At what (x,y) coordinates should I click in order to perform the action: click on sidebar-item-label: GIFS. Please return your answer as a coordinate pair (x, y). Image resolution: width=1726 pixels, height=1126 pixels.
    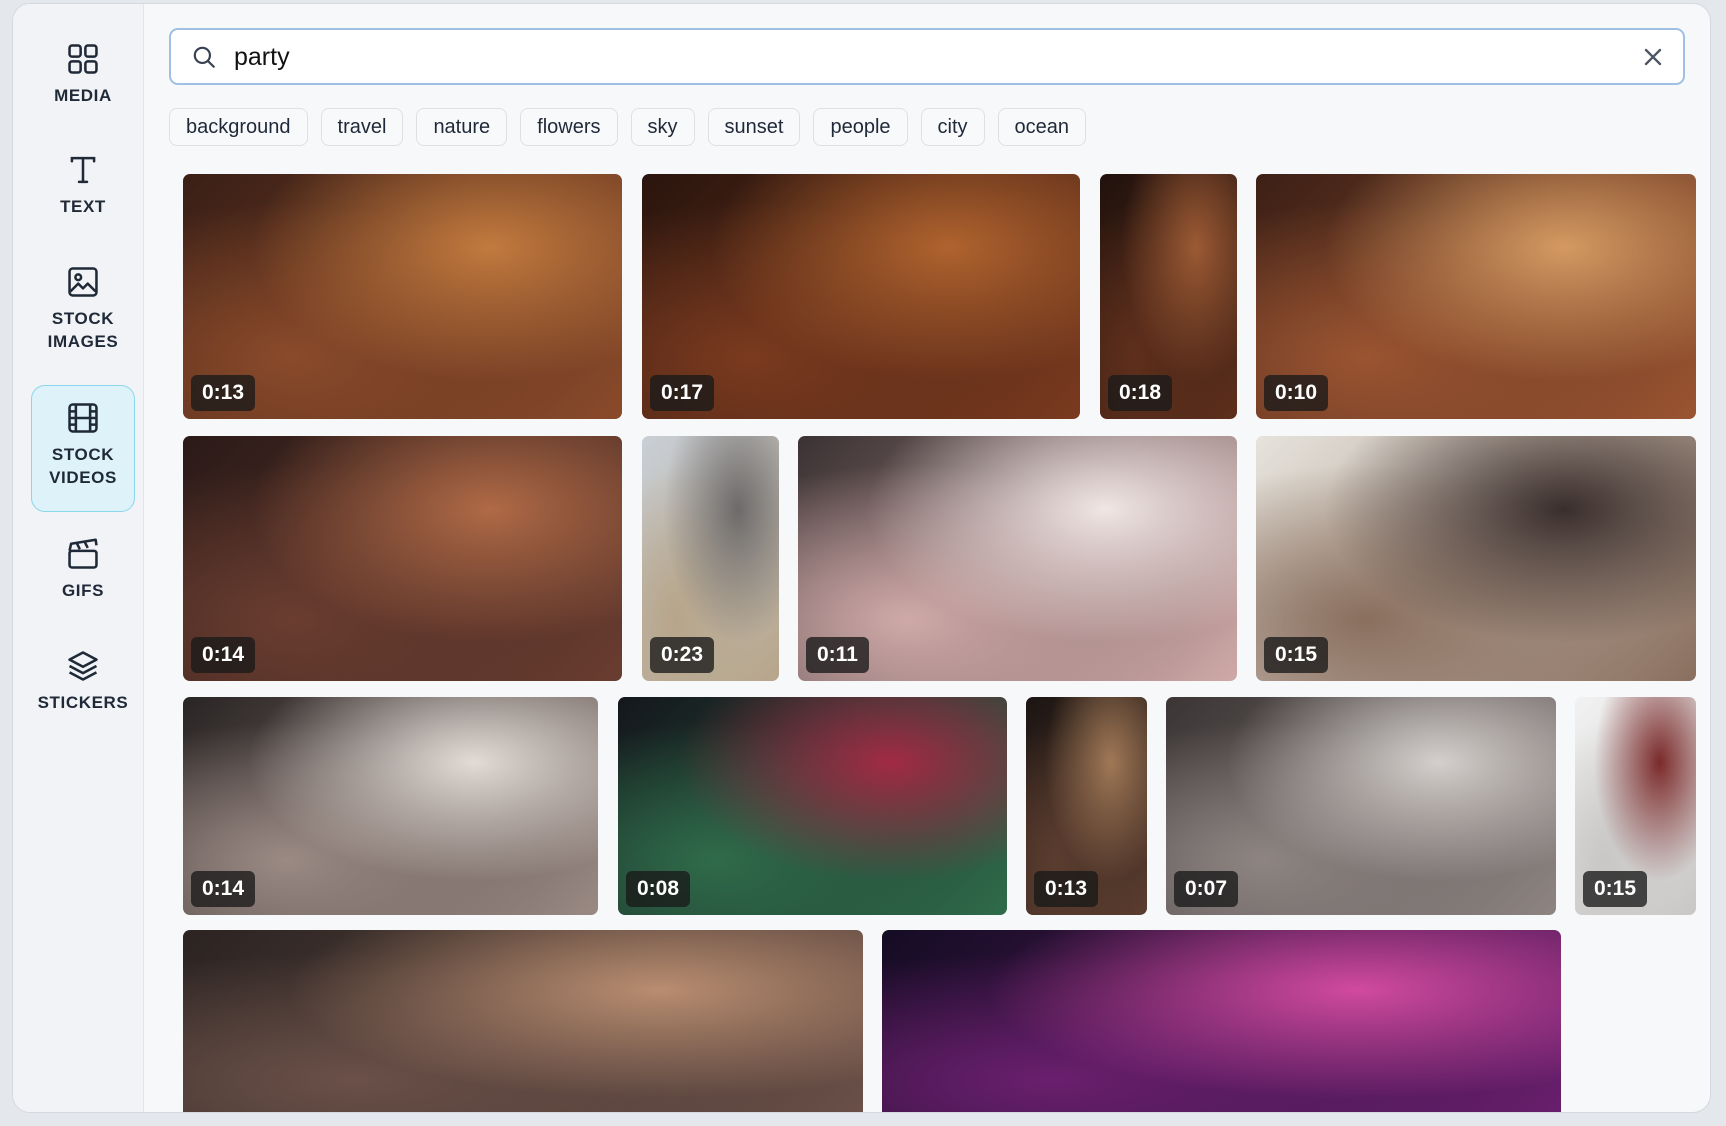
    Looking at the image, I should click on (83, 590).